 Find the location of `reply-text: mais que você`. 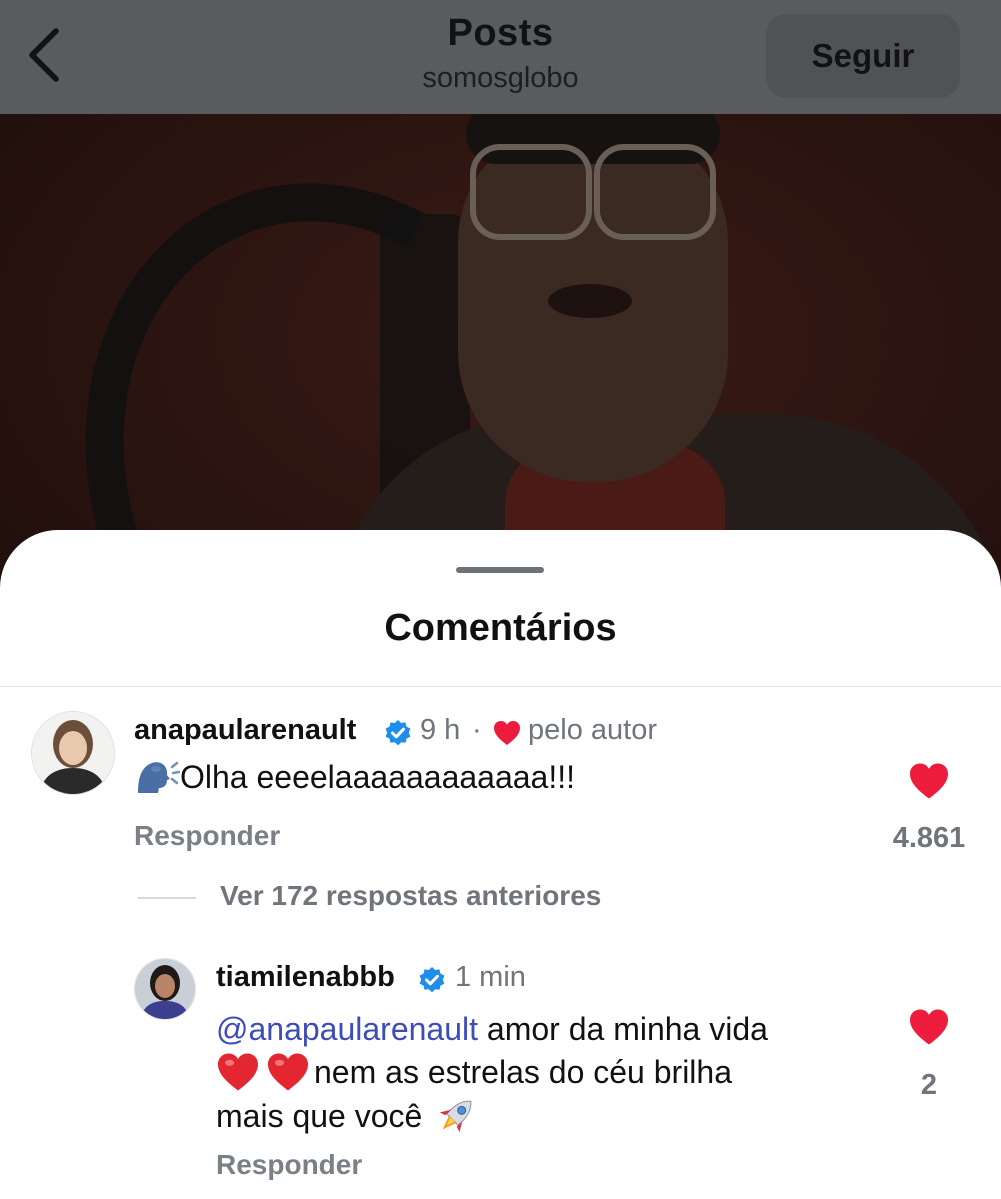

reply-text: mais que você is located at coordinates (319, 1115).